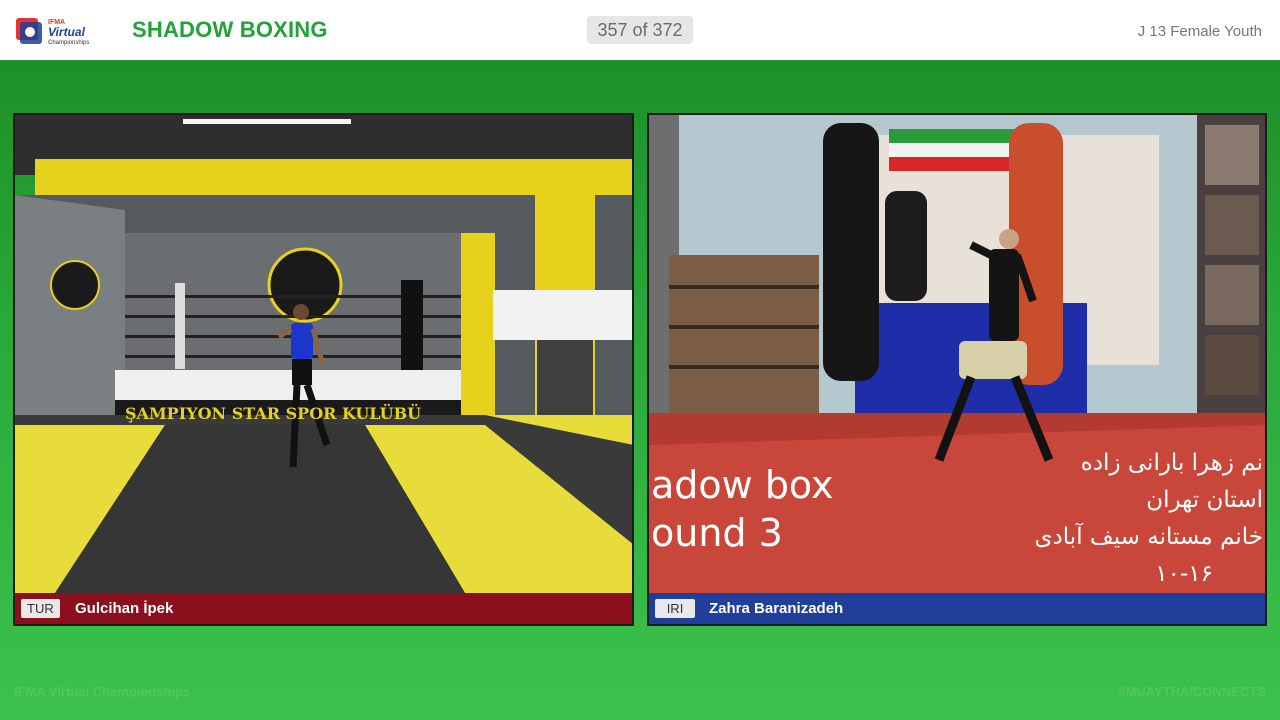 This screenshot has width=1280, height=720. I want to click on blue-fighter-name: Zahra Baranizadeh, so click(776, 608).